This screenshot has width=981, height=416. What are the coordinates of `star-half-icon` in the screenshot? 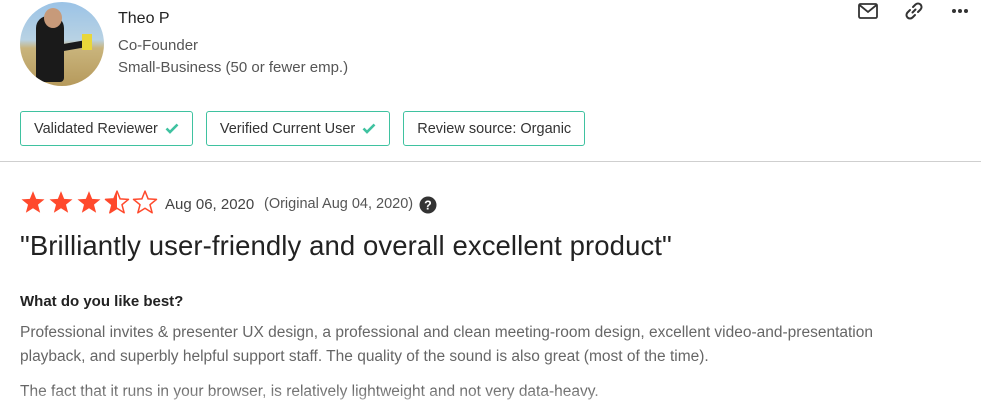 It's located at (117, 202).